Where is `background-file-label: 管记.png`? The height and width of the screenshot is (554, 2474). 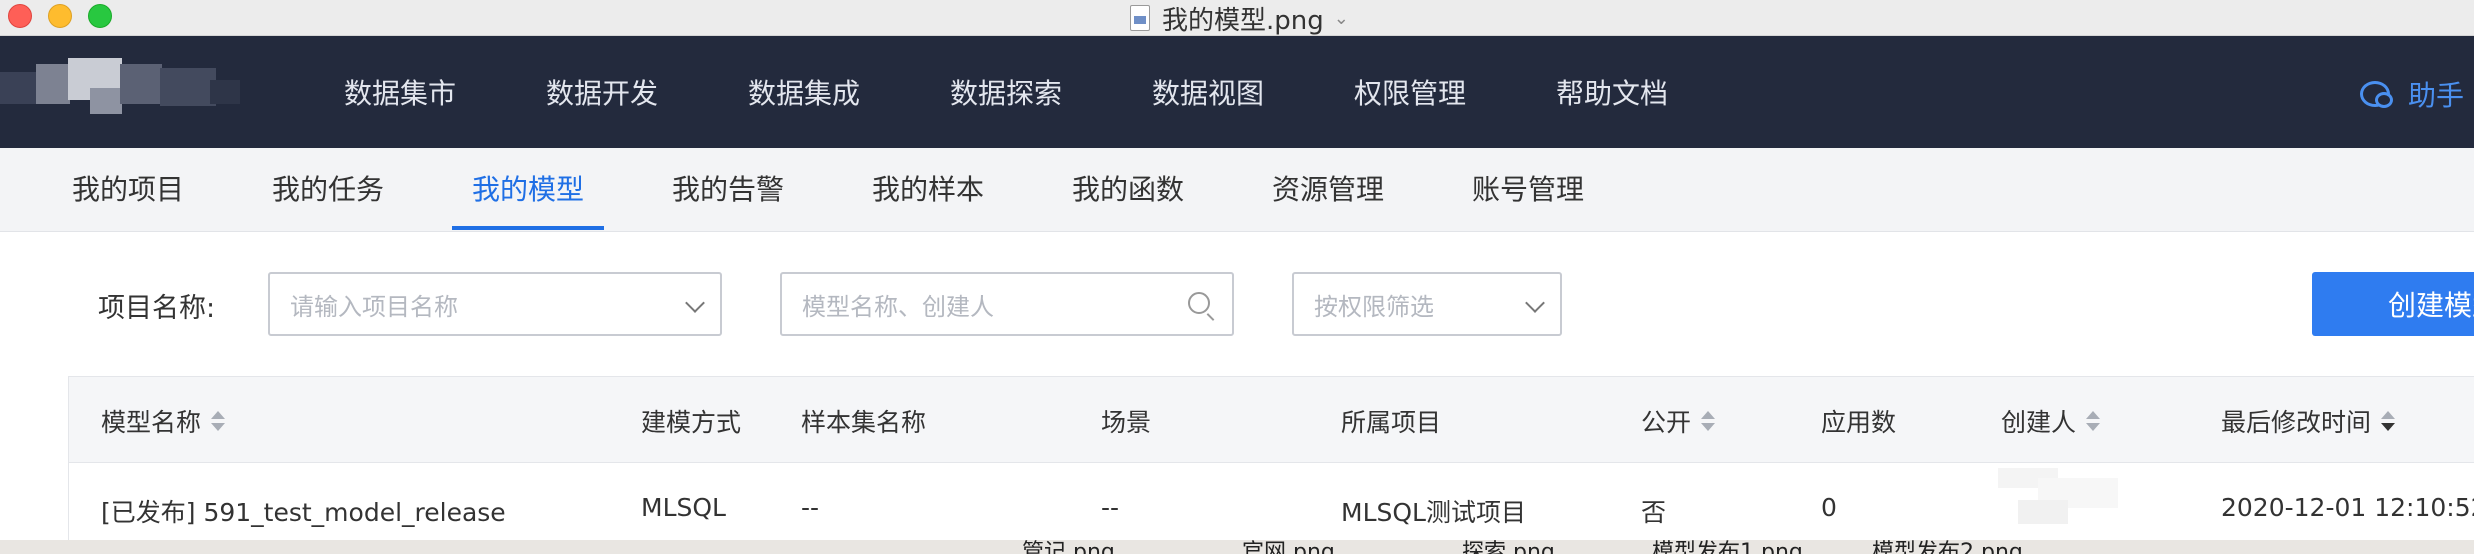 background-file-label: 管记.png is located at coordinates (1068, 547).